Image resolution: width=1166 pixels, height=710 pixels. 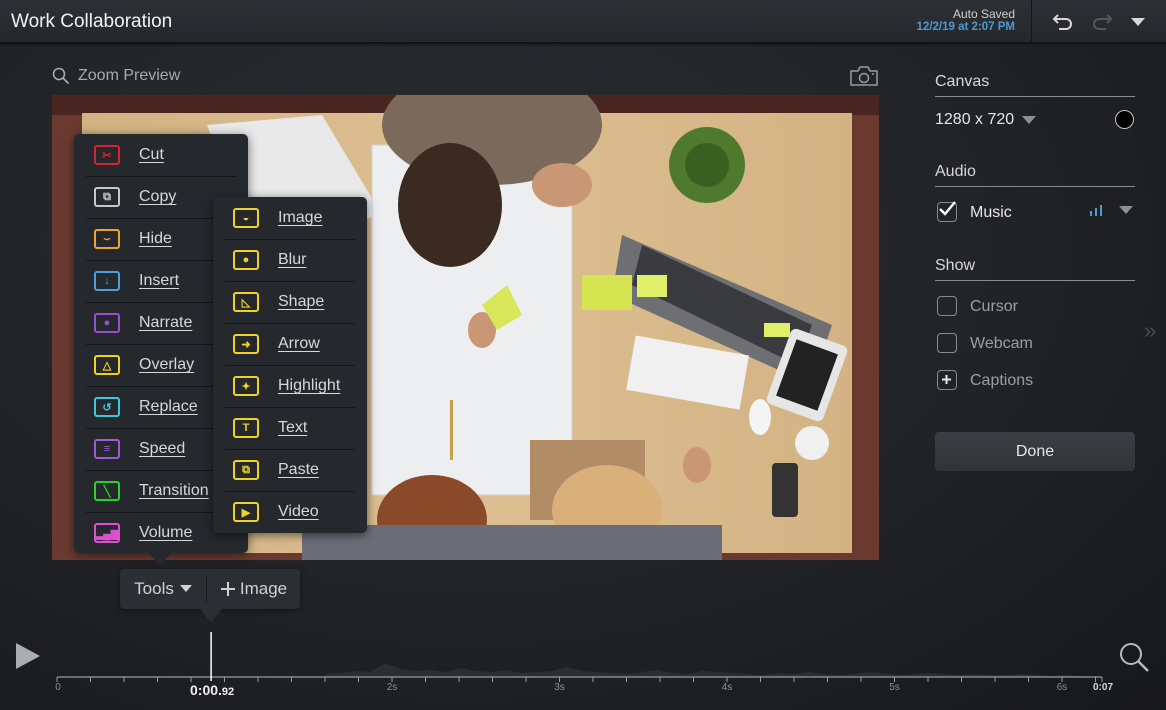 What do you see at coordinates (107, 155) in the screenshot?
I see `scissors-icon: ✂` at bounding box center [107, 155].